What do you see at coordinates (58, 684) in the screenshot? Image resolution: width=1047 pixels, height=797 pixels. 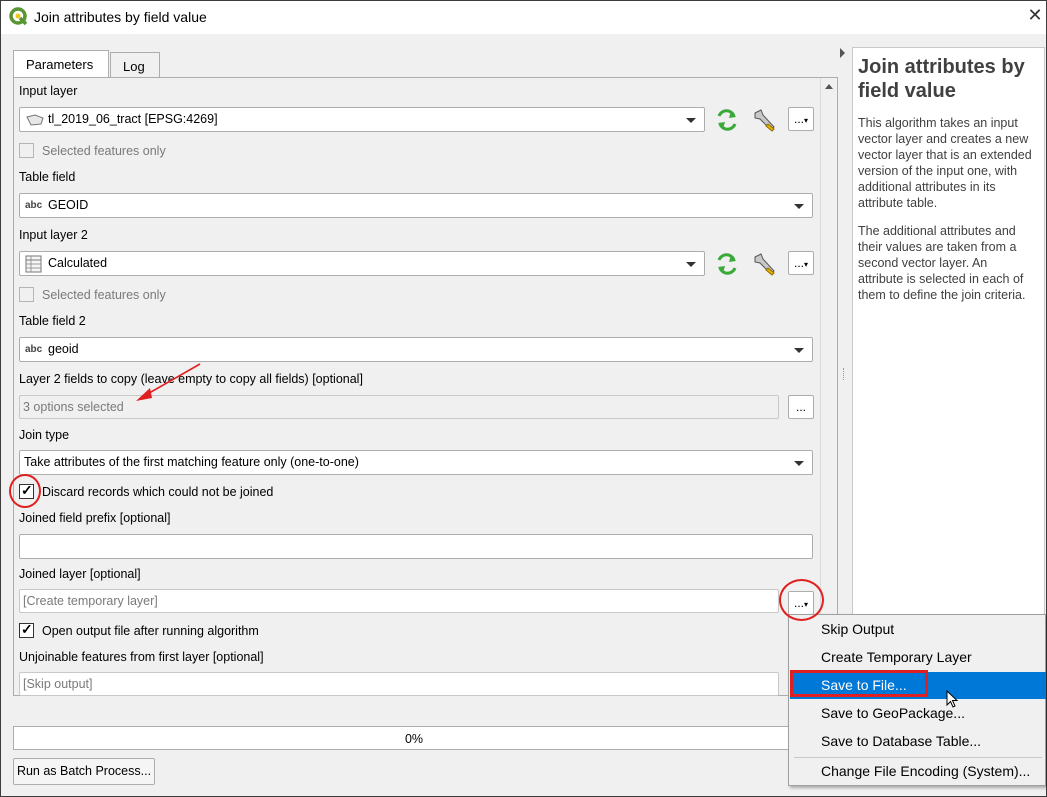 I see `unjoinable-placeholder: [Skip output]` at bounding box center [58, 684].